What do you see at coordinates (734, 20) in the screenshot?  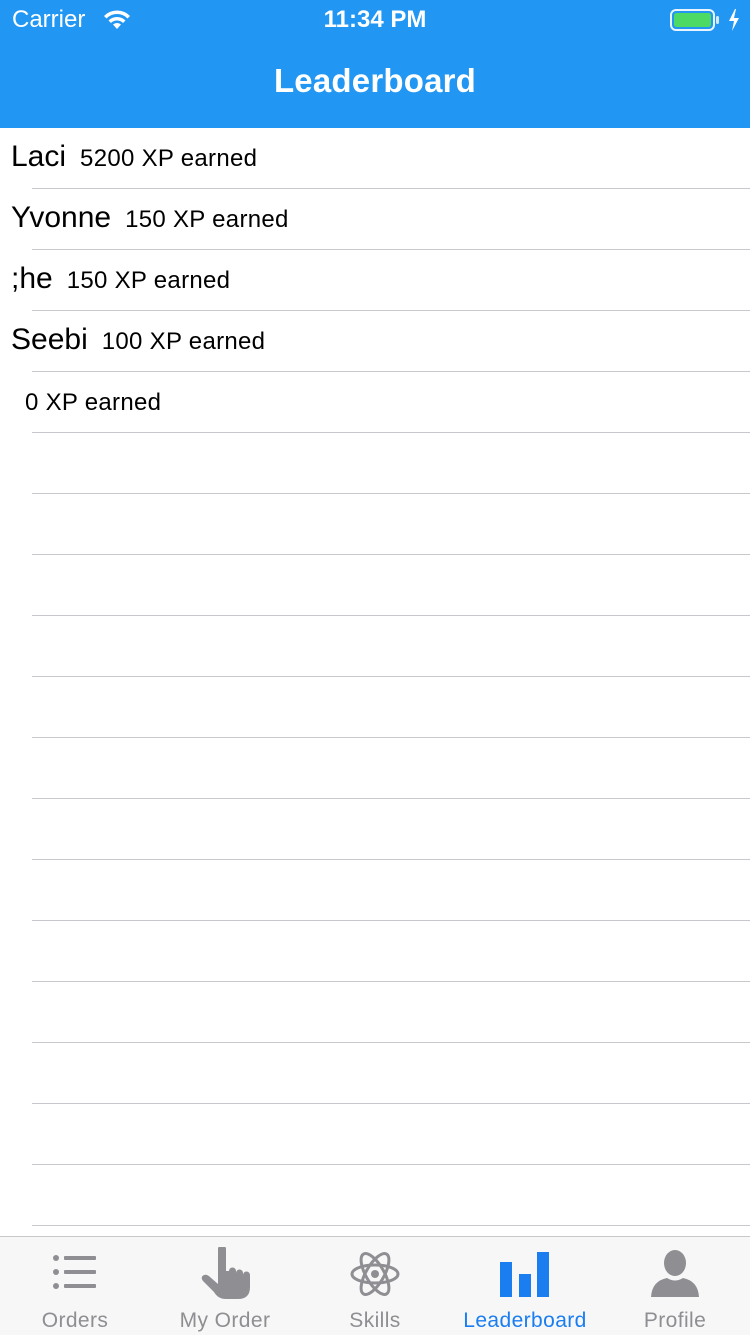 I see `charging-bolt-icon` at bounding box center [734, 20].